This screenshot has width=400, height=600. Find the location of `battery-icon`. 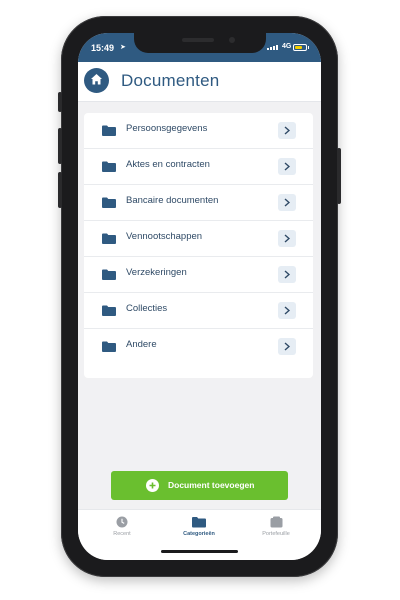

battery-icon is located at coordinates (301, 47).